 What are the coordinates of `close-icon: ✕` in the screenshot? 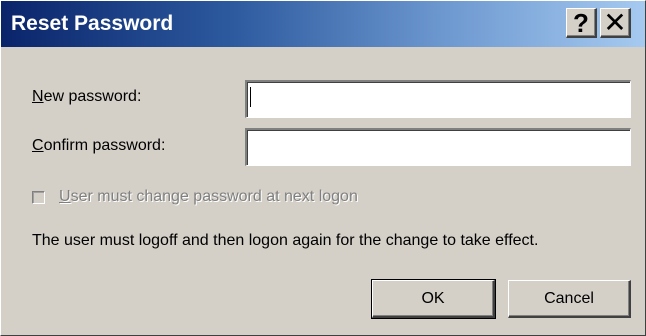 It's located at (615, 22).